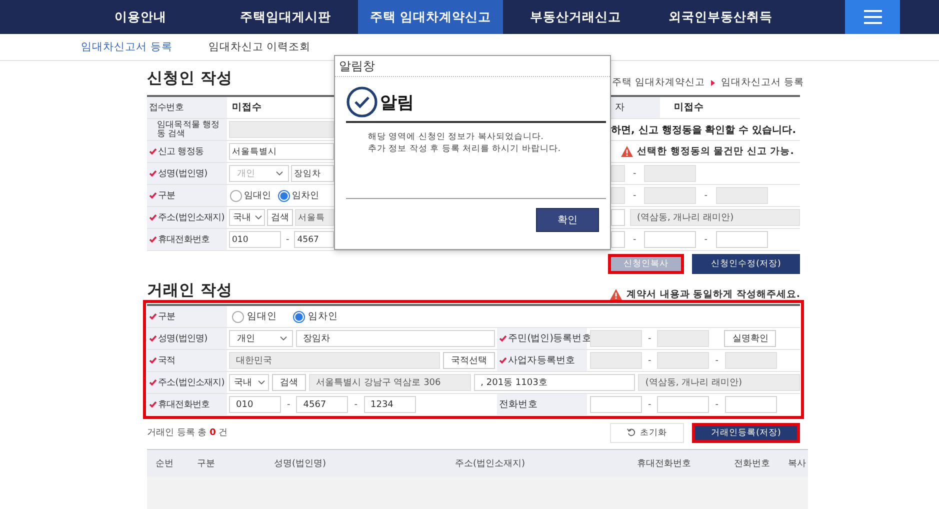  What do you see at coordinates (430, 17) in the screenshot?
I see `nav-tab: 주택 임대차계약신고` at bounding box center [430, 17].